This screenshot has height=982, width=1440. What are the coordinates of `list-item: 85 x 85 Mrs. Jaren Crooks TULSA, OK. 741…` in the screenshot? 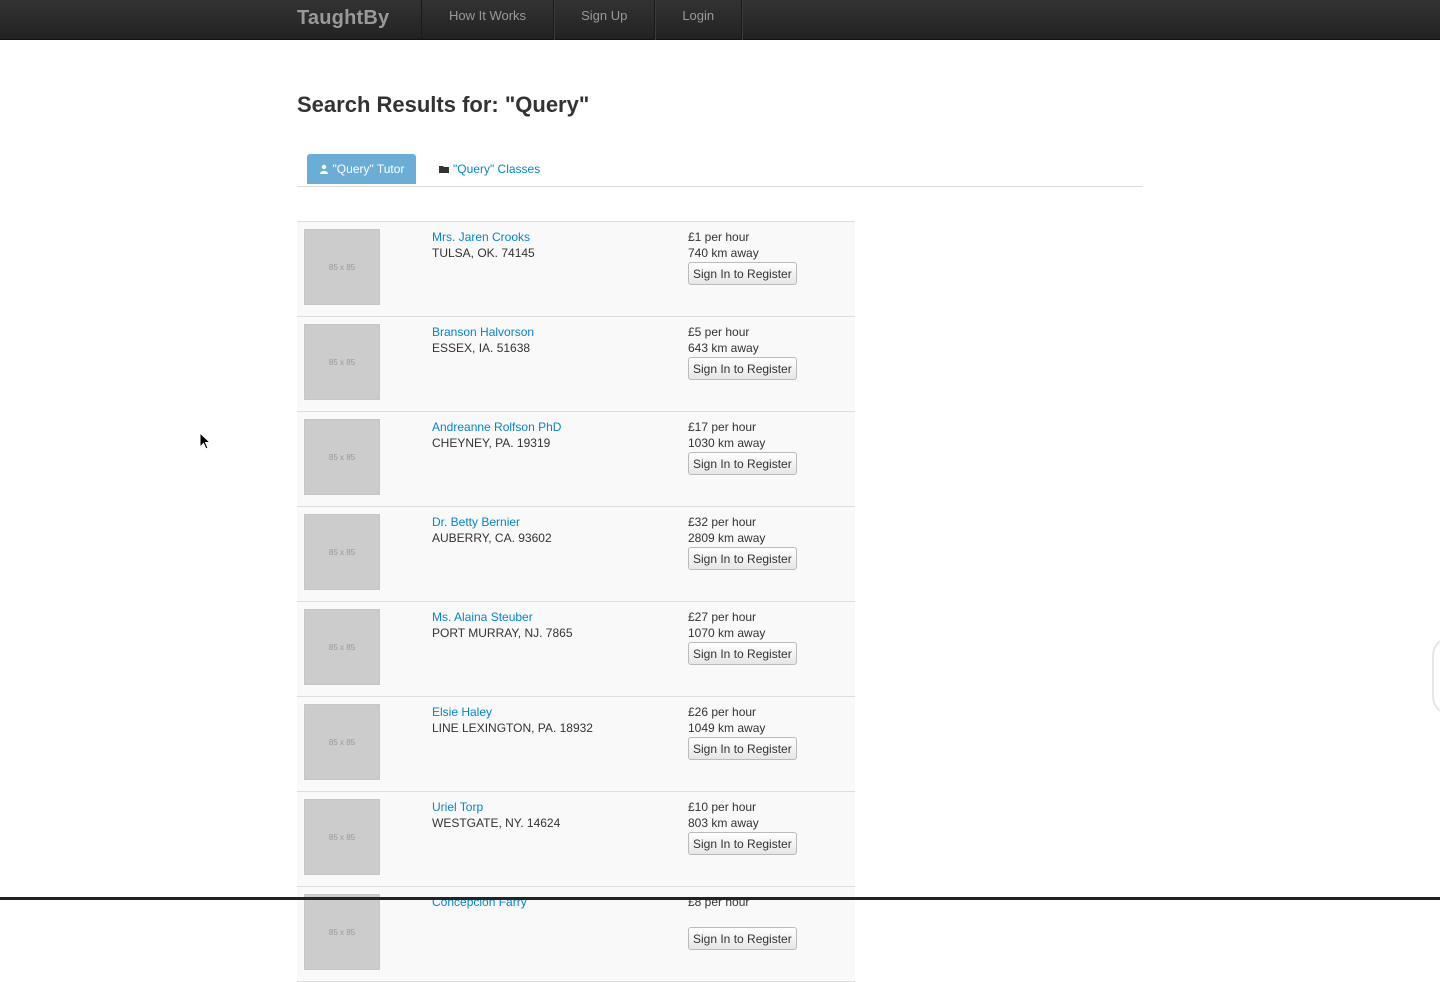 It's located at (576, 269).